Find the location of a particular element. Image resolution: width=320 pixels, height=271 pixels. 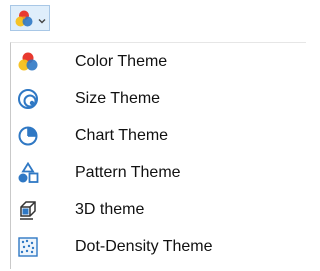

menu-item-label: Color Theme is located at coordinates (121, 61).